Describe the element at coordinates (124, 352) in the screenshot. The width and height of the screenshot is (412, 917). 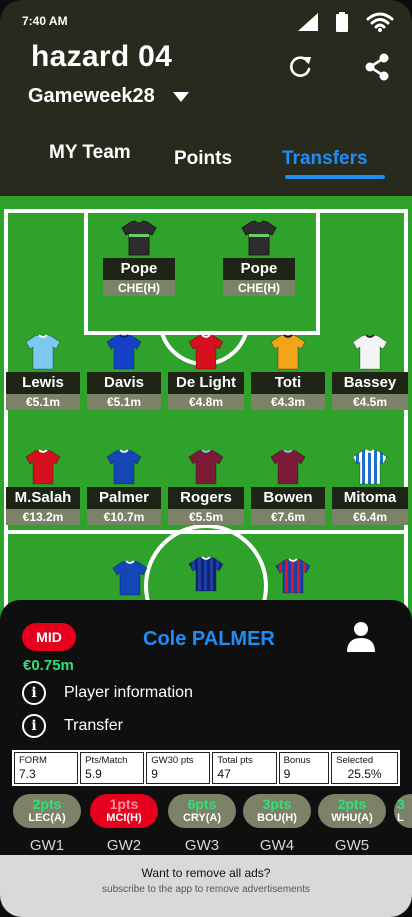
I see `royal-blue-kit-icon` at that location.